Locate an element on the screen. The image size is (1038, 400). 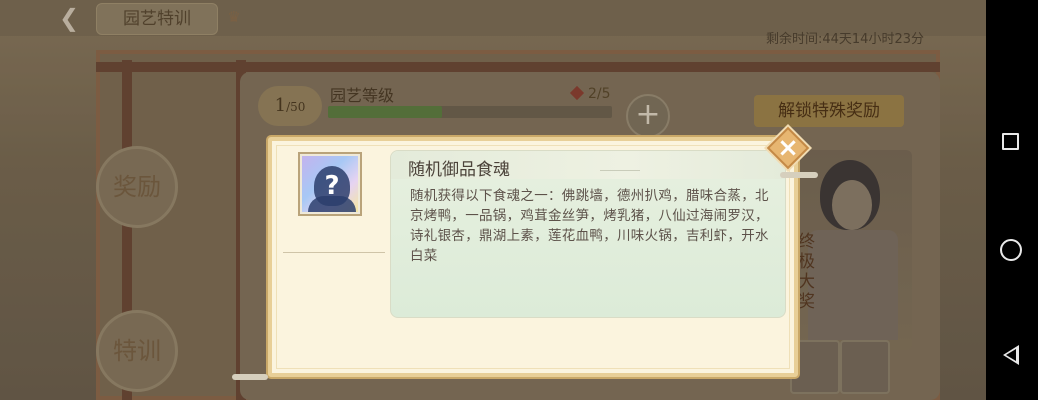
close-button: × is located at coordinates (788, 148).